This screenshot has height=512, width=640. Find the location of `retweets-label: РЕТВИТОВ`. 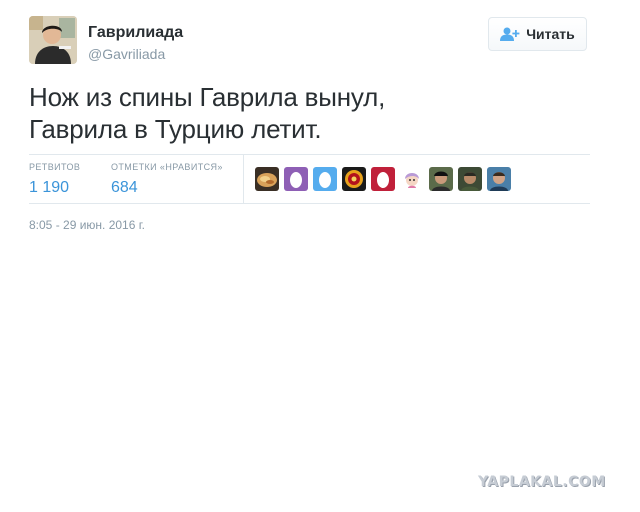

retweets-label: РЕТВИТОВ is located at coordinates (55, 167).